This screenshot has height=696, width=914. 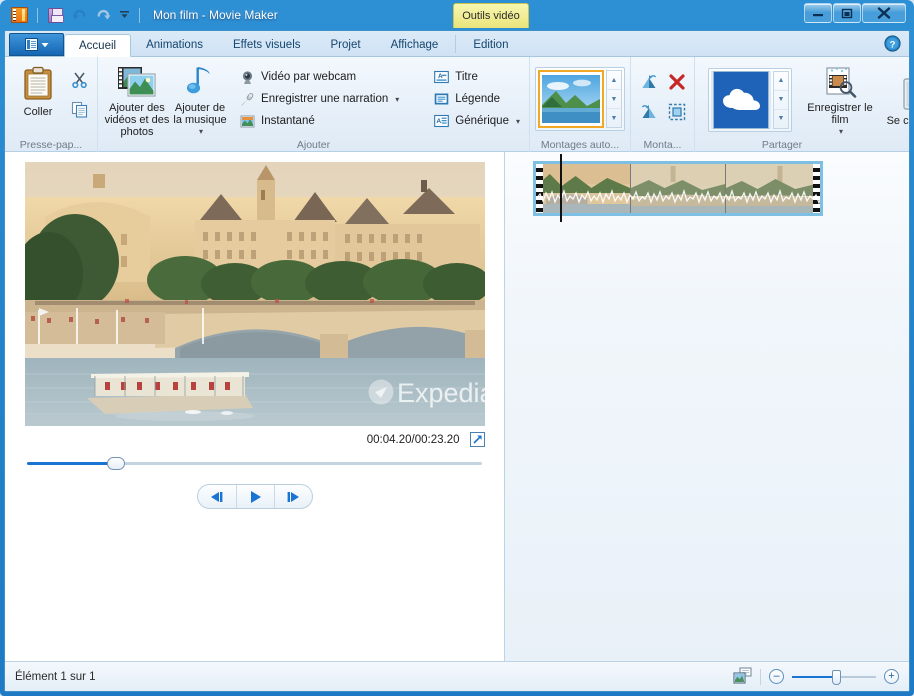 What do you see at coordinates (98, 45) in the screenshot?
I see `tab-accueil: Accueil` at bounding box center [98, 45].